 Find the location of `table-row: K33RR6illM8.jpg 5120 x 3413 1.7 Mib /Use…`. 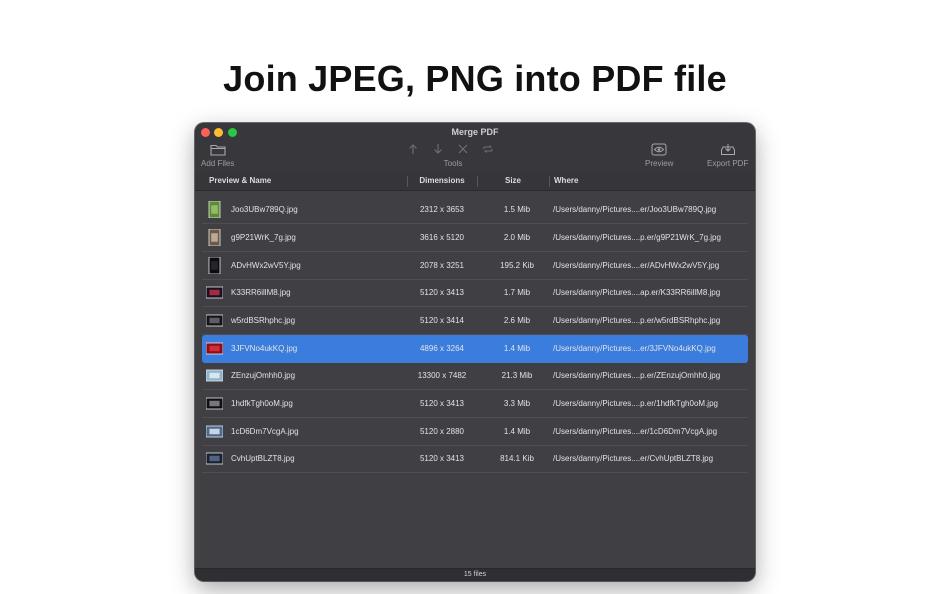

table-row: K33RR6illM8.jpg 5120 x 3413 1.7 Mib /Use… is located at coordinates (475, 293).